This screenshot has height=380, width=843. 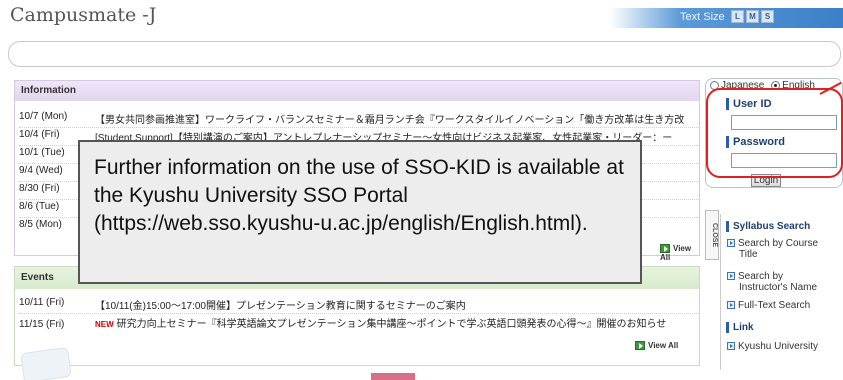 I want to click on text-size-label: Text Size, so click(x=702, y=17).